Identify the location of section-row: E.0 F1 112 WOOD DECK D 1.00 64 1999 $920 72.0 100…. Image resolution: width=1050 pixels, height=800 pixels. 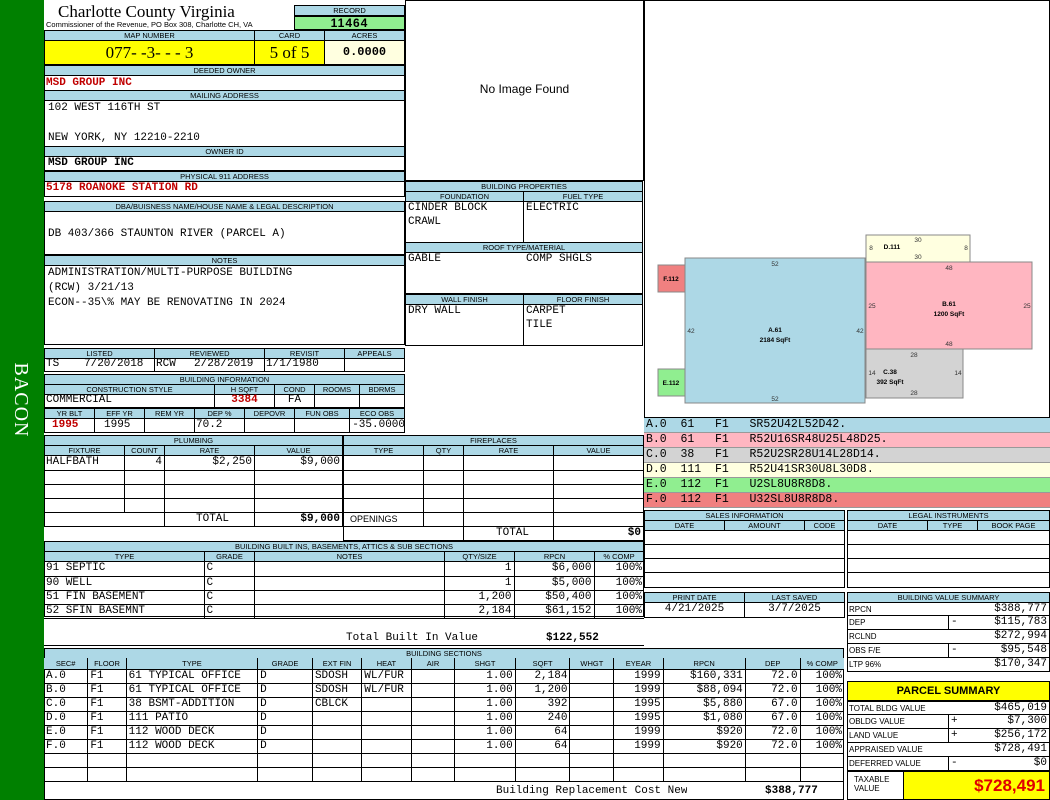
(444, 732).